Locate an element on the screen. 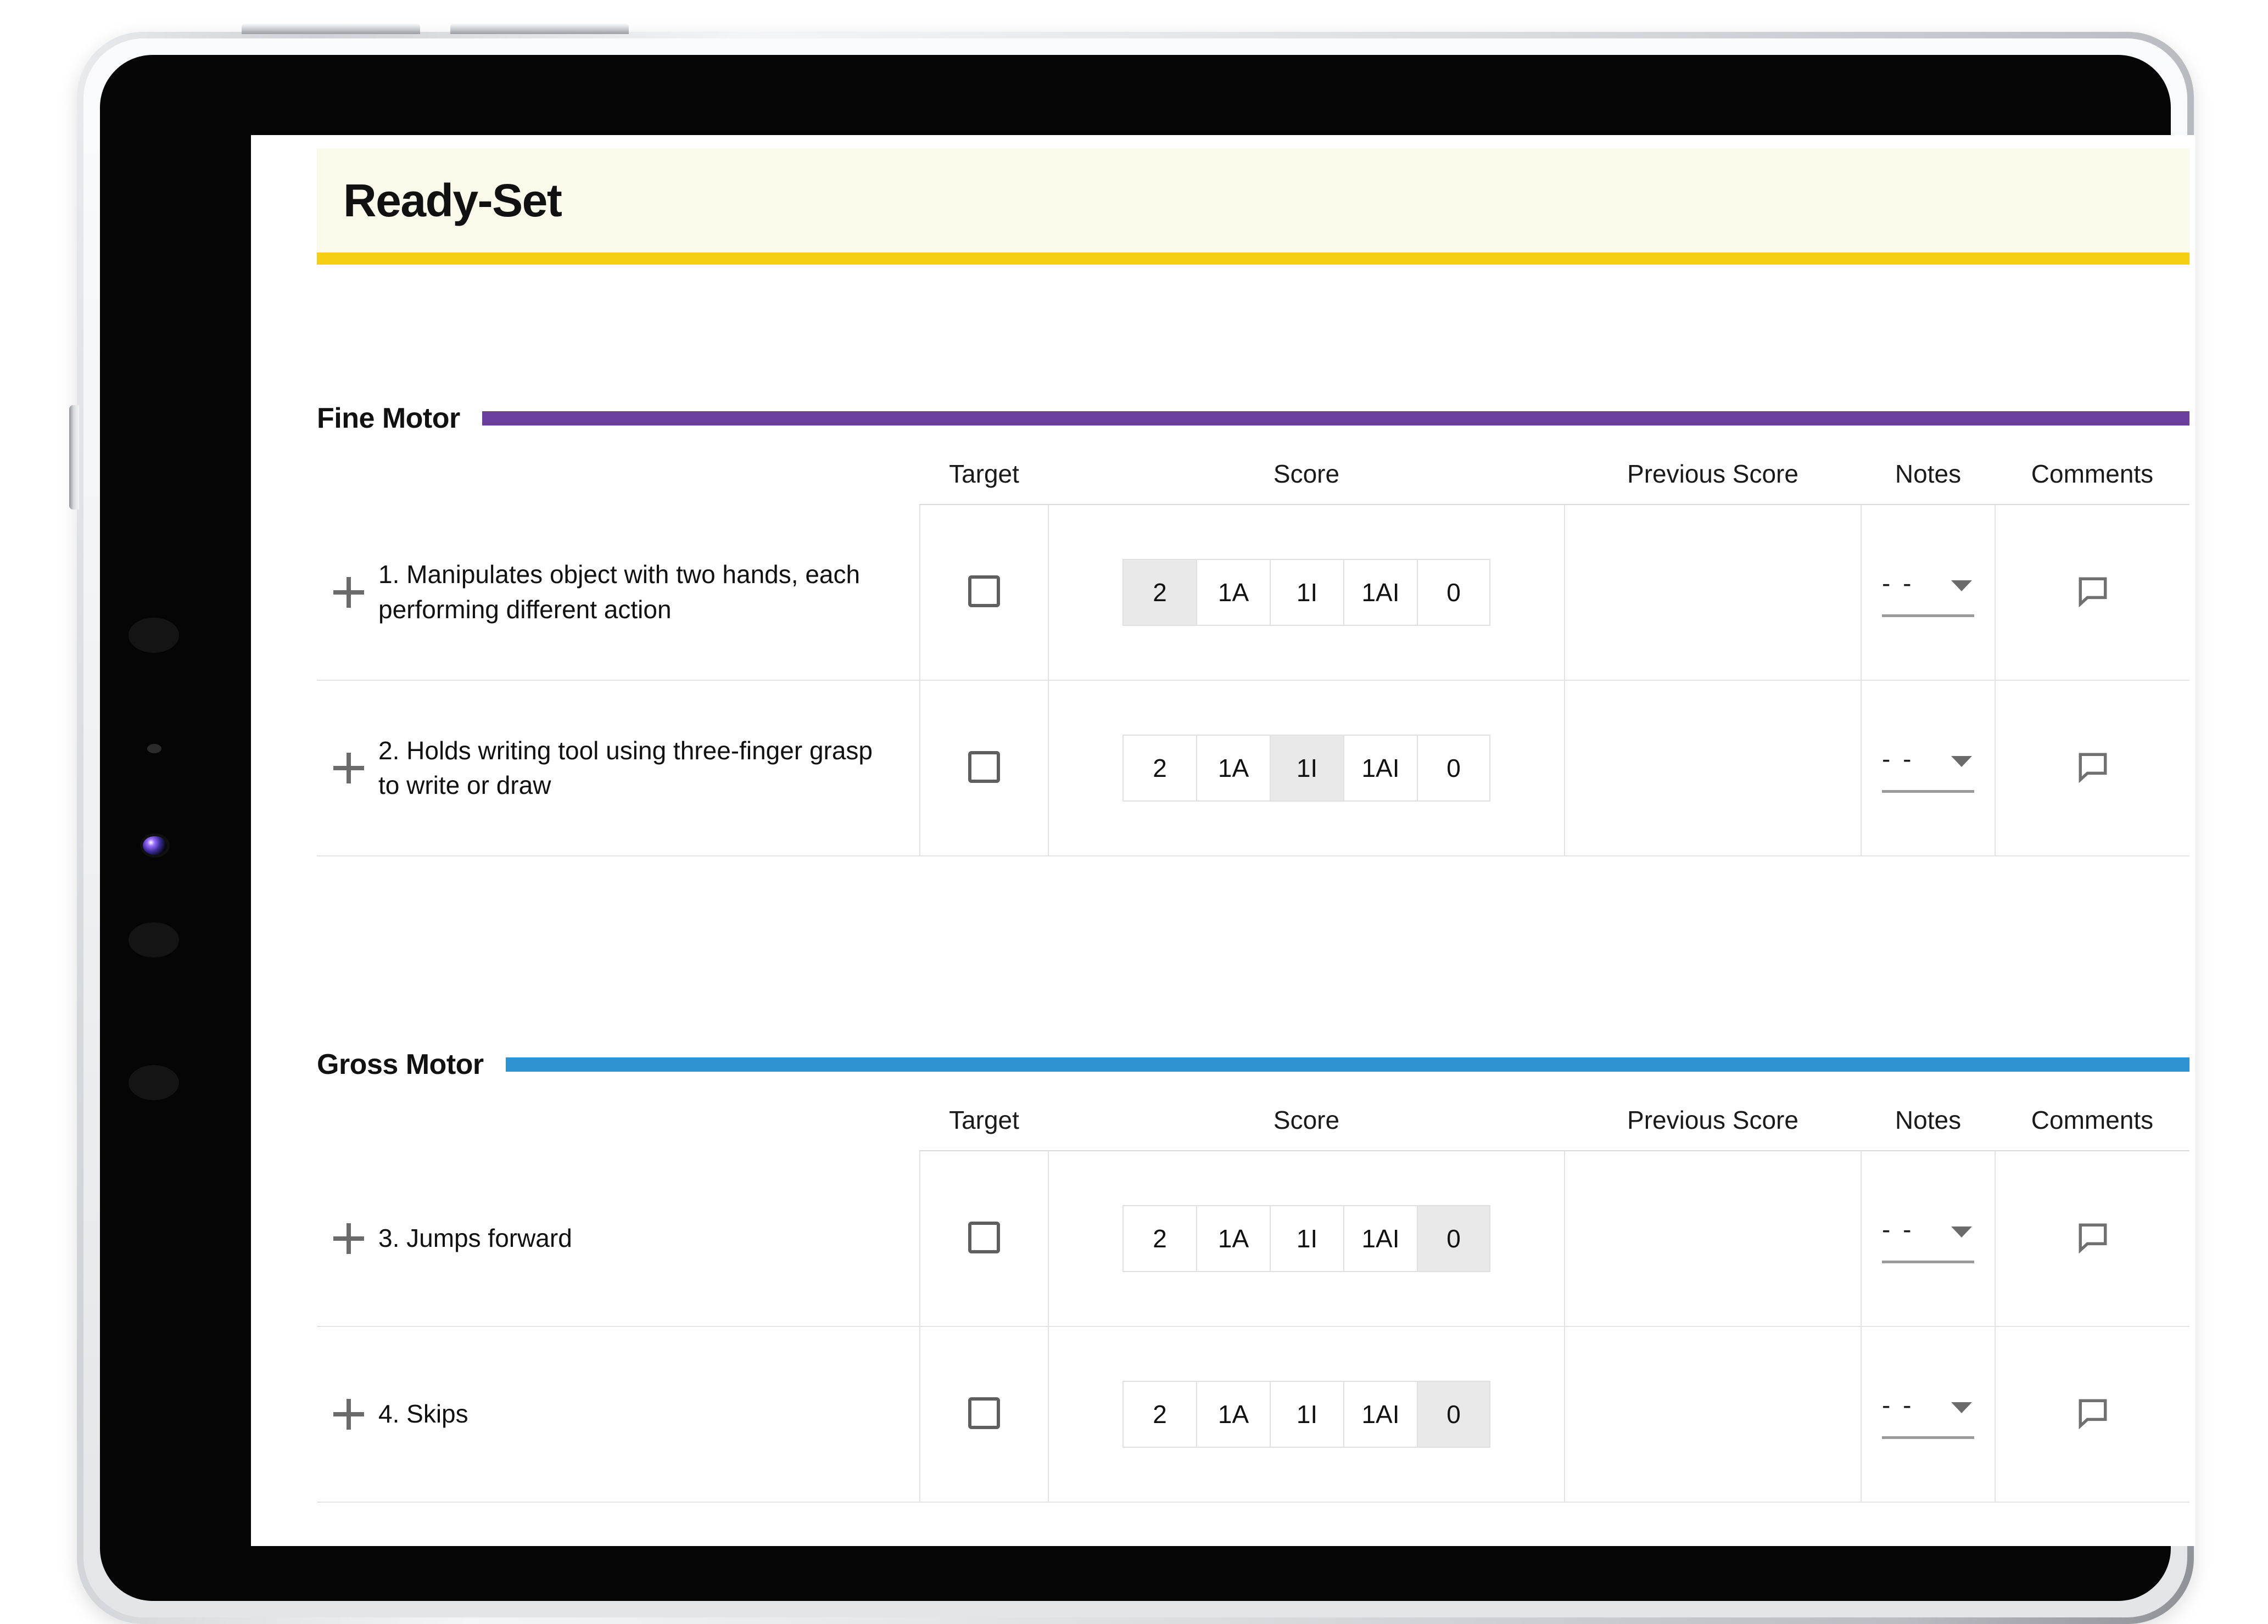  speaker-grille-top is located at coordinates (154, 635).